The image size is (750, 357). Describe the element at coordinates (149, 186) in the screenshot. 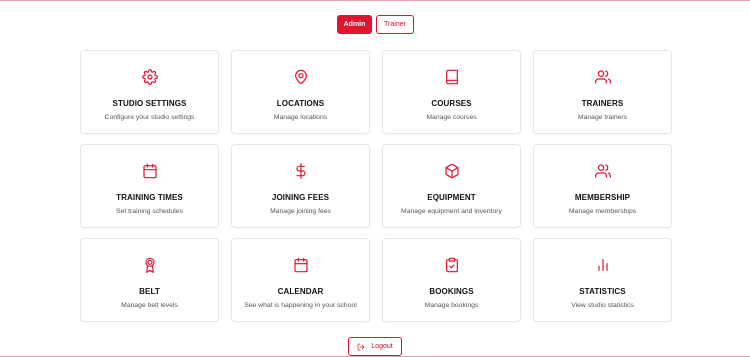

I see `card-training-times: TRAINING TIMES Set training schedules` at that location.